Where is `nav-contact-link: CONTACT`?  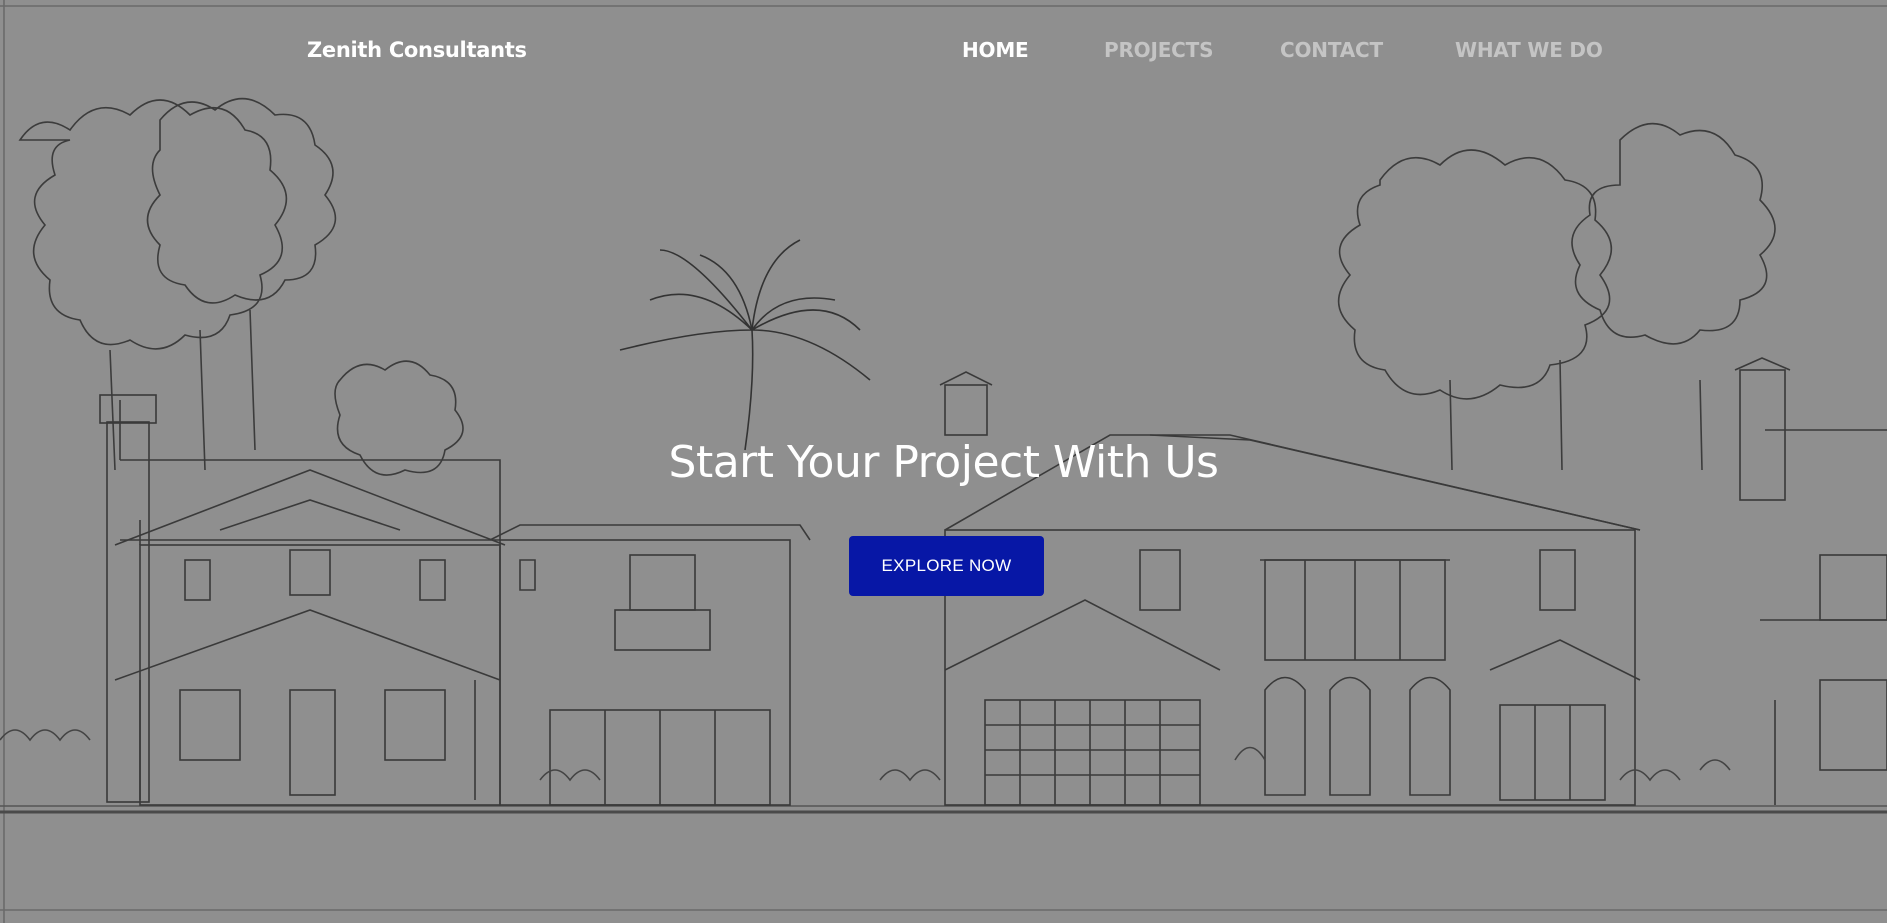
nav-contact-link: CONTACT is located at coordinates (1331, 50).